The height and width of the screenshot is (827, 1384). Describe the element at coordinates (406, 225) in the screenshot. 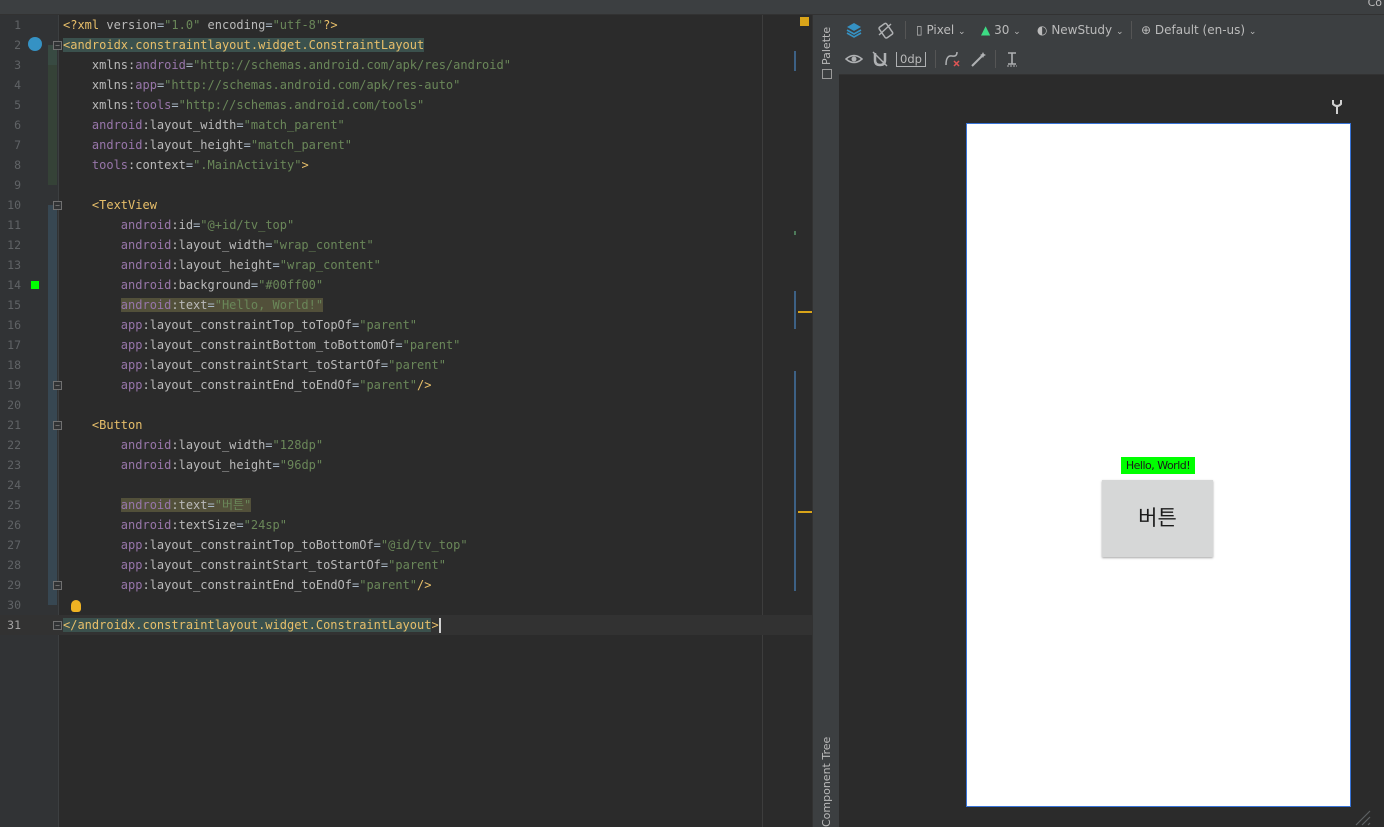

I see `code-line: 11 android:id="@+id/tv_top"` at that location.